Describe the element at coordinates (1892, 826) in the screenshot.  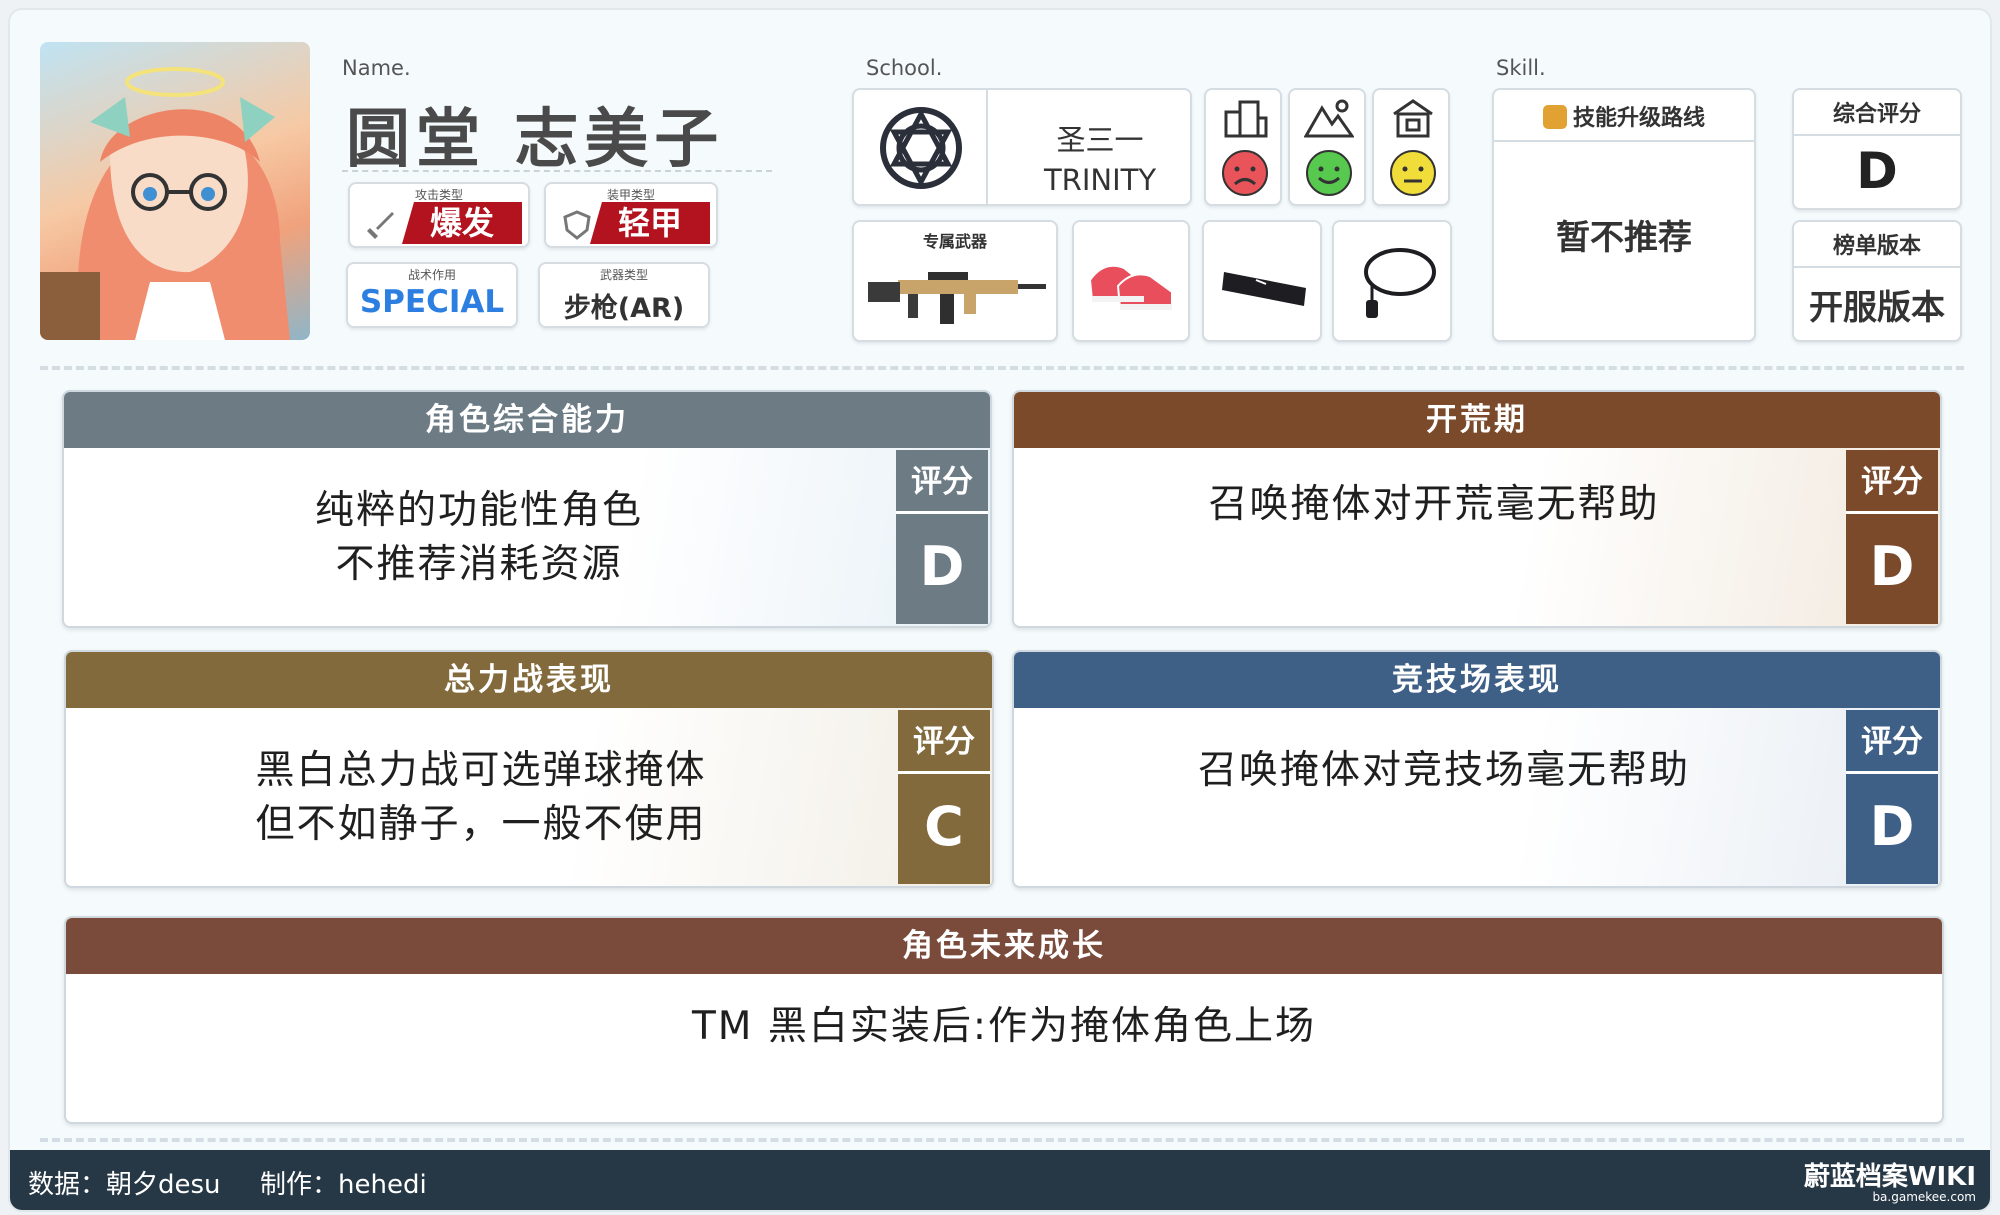
I see `arena-score-value: D` at that location.